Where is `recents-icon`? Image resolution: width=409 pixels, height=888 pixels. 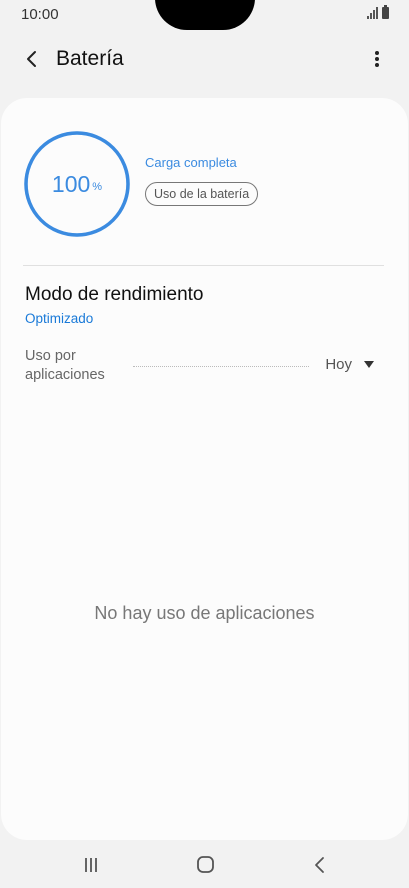 recents-icon is located at coordinates (91, 865).